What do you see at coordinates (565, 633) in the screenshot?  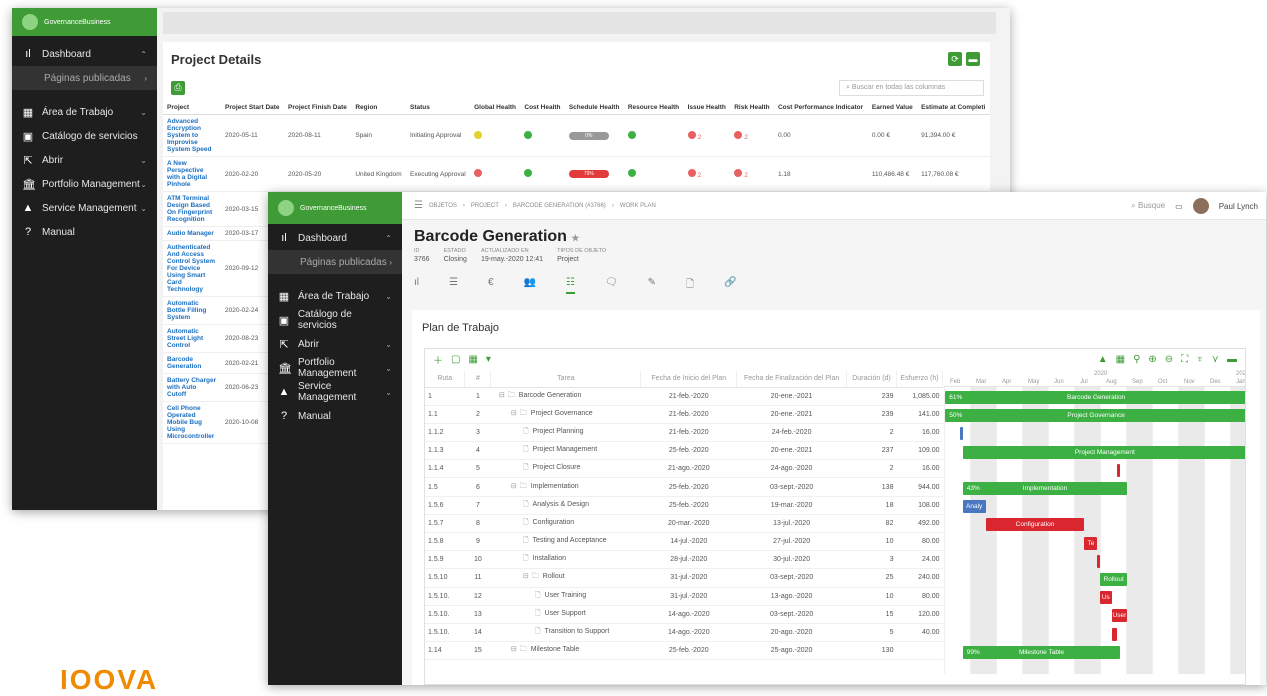 I see `task-name-cell: 🗋 Transition to Support` at bounding box center [565, 633].